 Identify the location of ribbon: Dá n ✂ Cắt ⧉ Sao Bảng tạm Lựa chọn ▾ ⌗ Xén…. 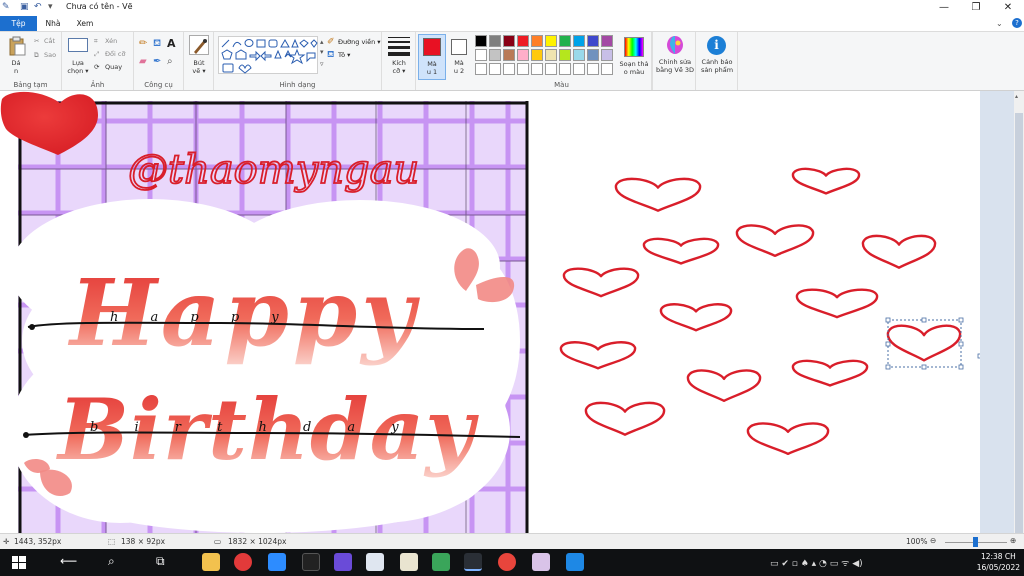
(512, 61).